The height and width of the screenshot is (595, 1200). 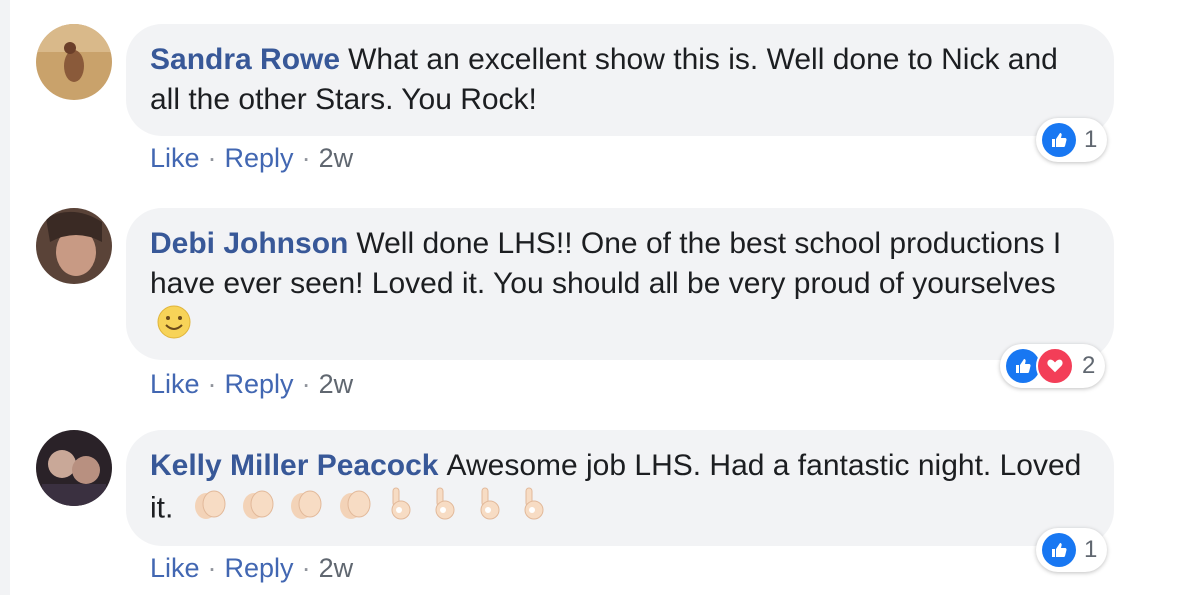 I want to click on reaction-summary: 2, so click(x=1053, y=366).